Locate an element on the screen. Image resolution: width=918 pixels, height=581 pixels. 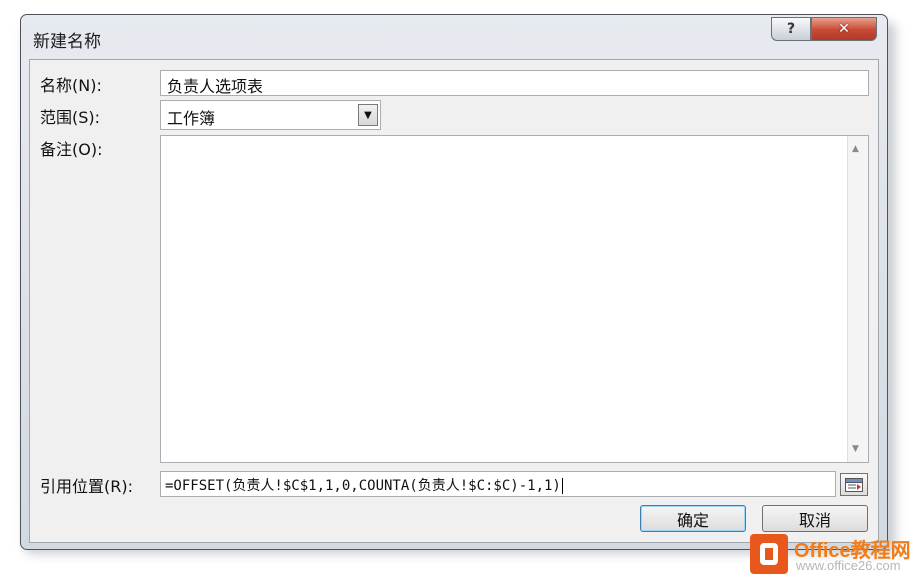
question-icon: ? is located at coordinates (791, 29).